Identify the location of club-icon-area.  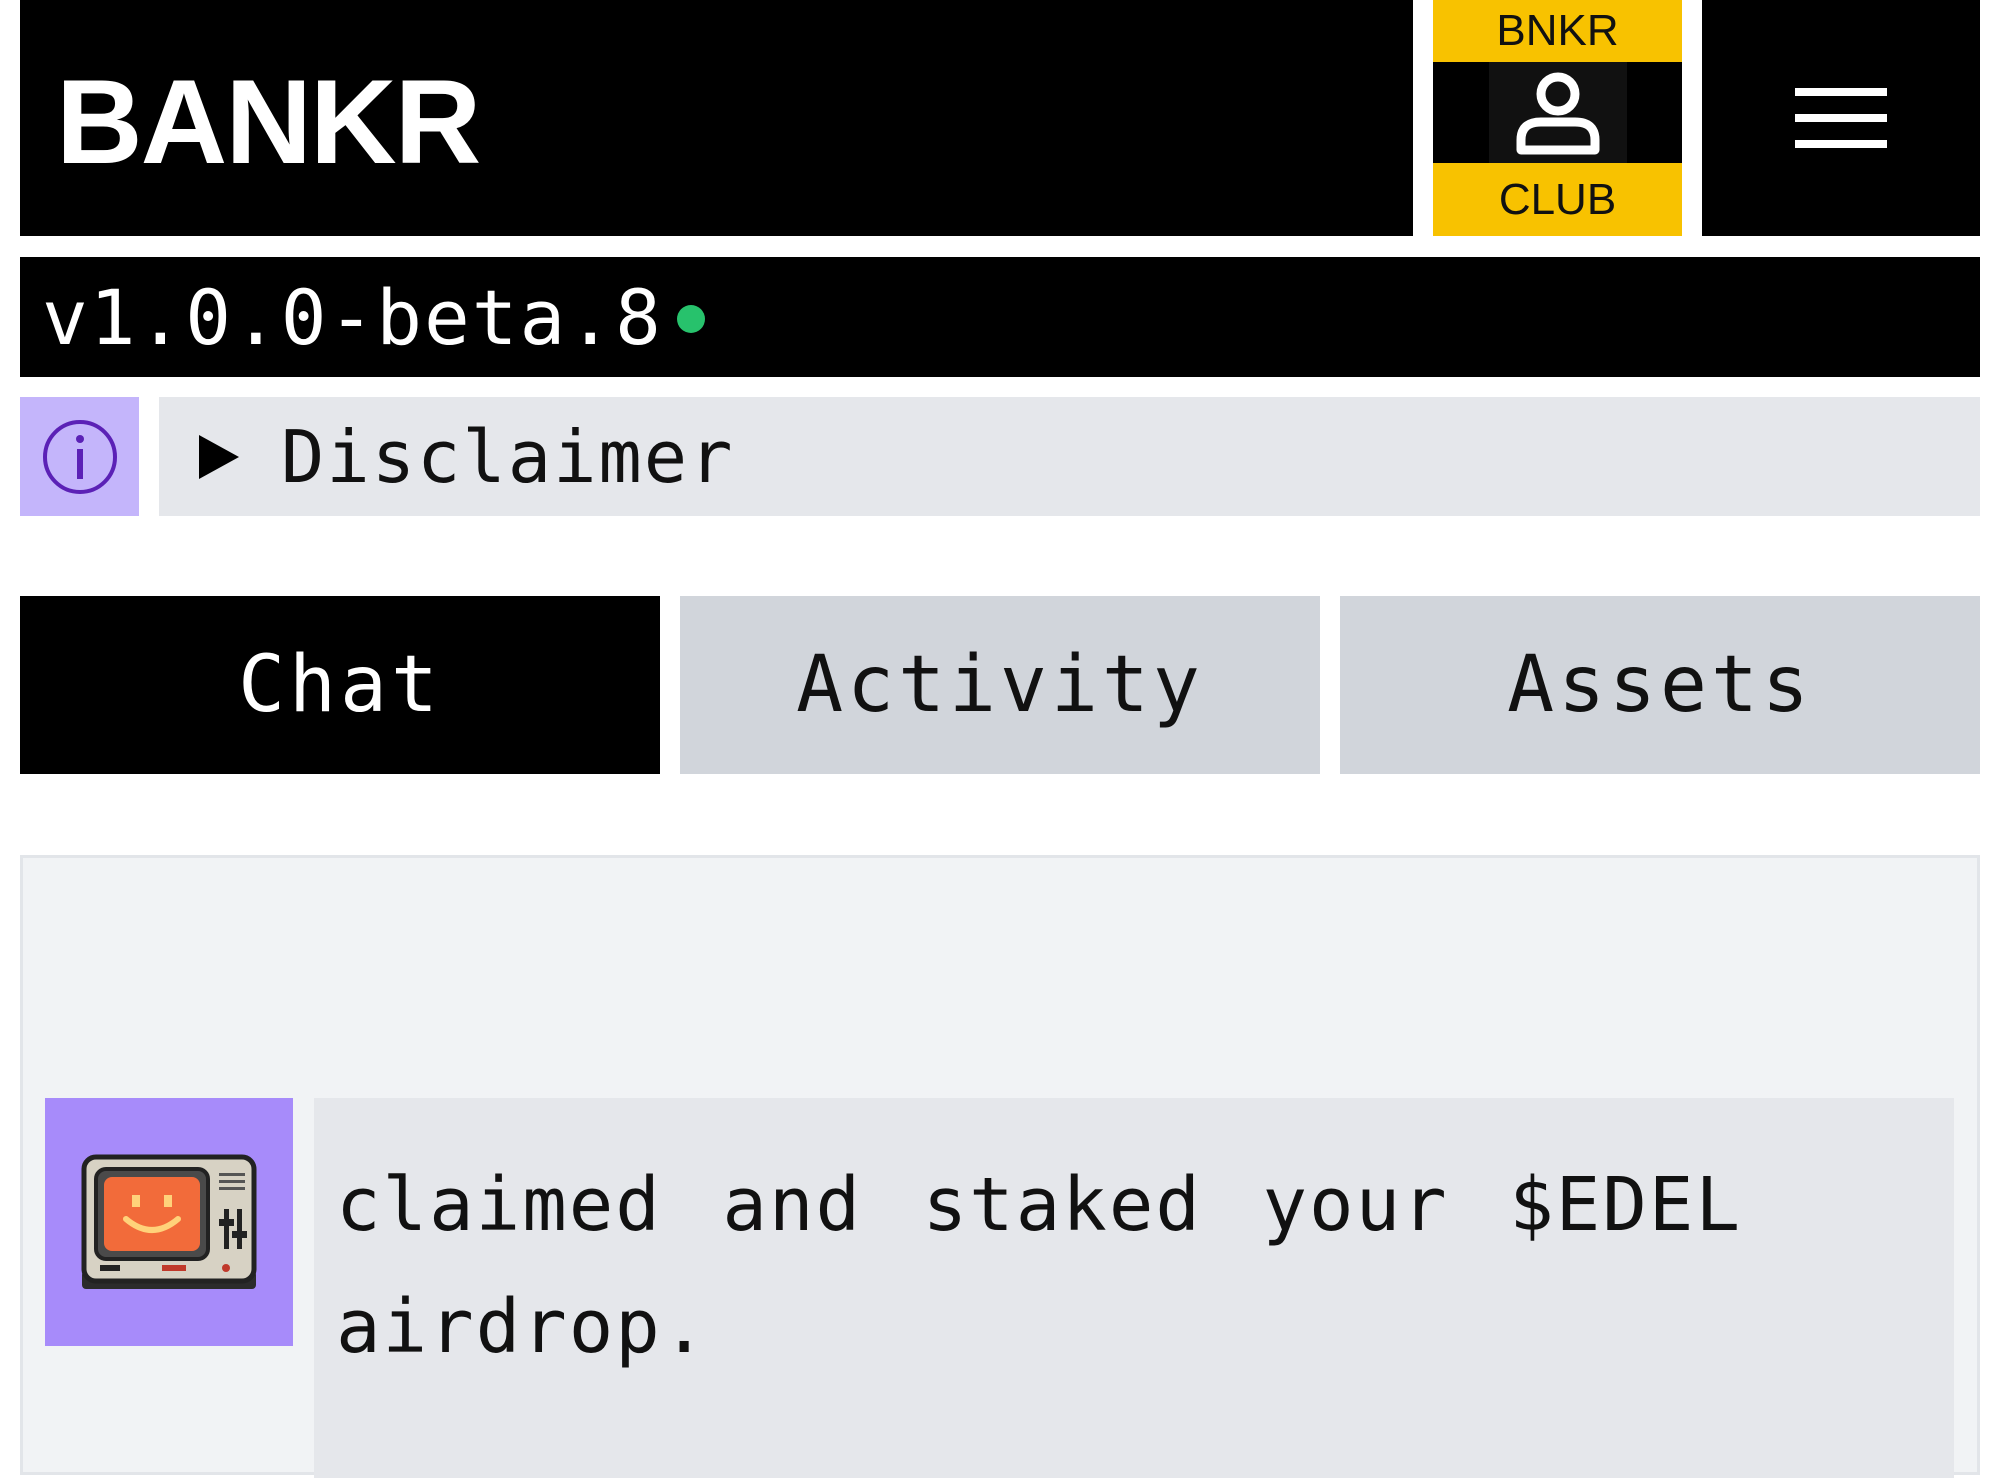
(1557, 112).